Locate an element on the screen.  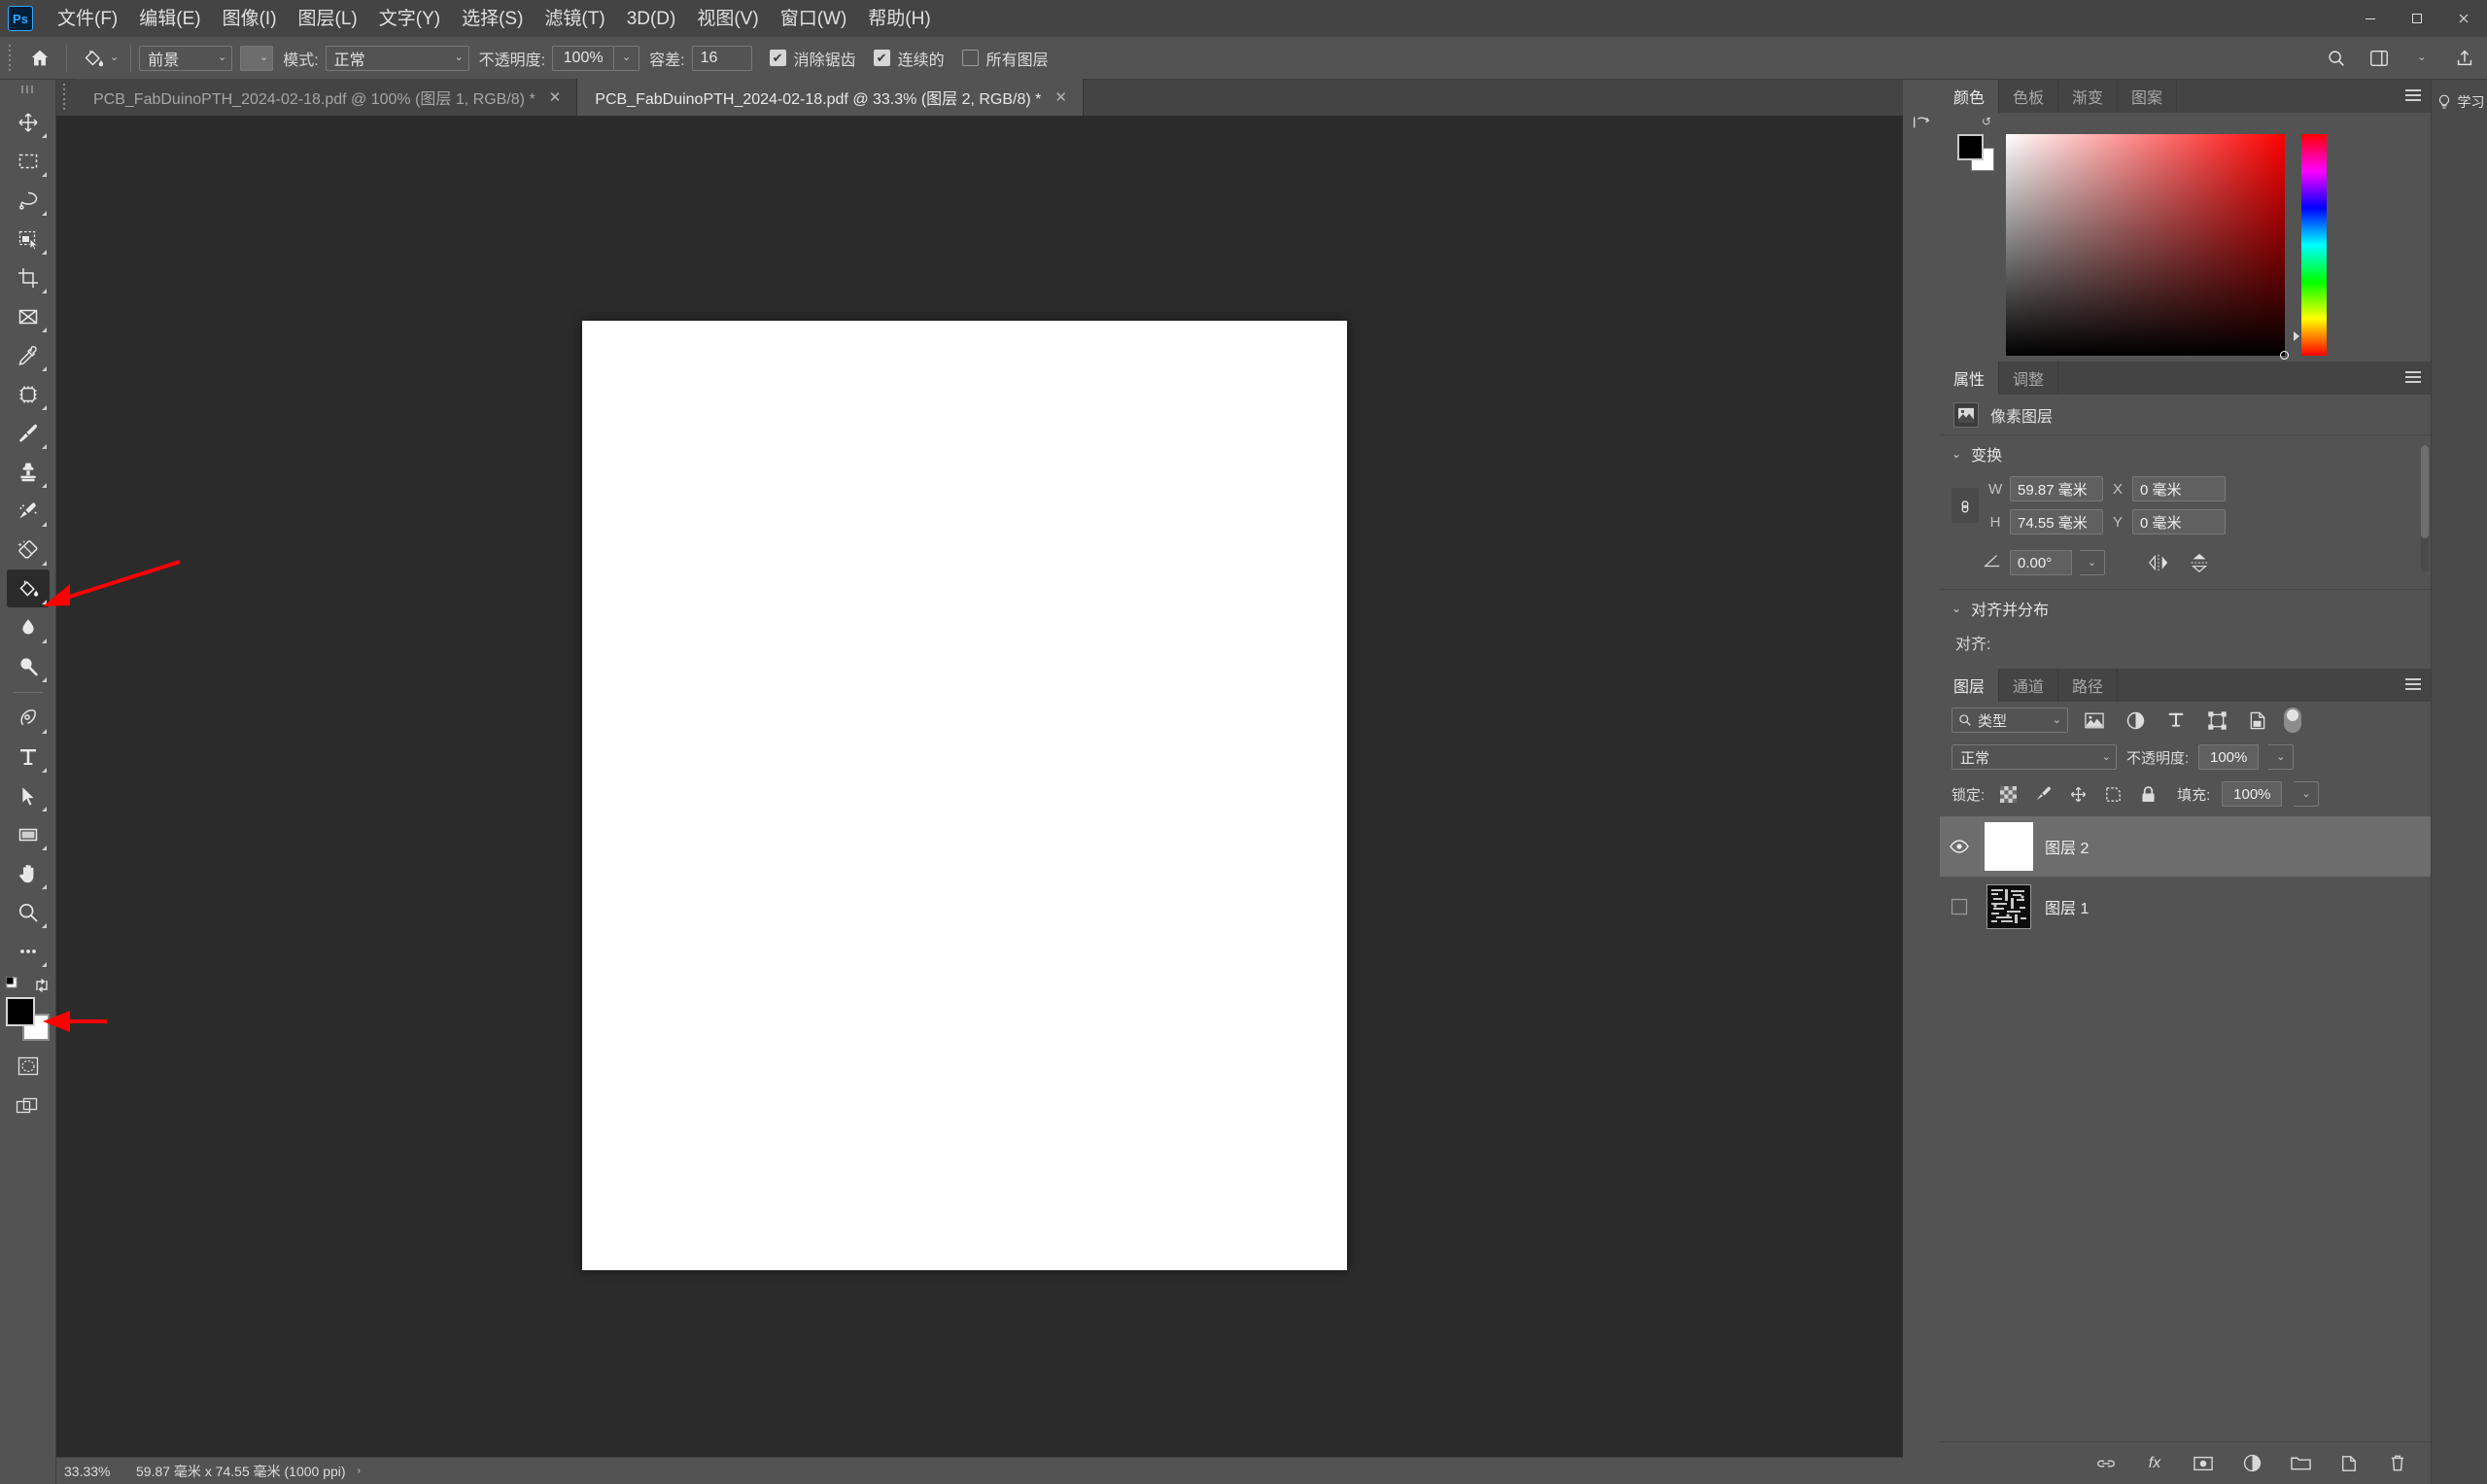
link-wh-button is located at coordinates (1966, 505).